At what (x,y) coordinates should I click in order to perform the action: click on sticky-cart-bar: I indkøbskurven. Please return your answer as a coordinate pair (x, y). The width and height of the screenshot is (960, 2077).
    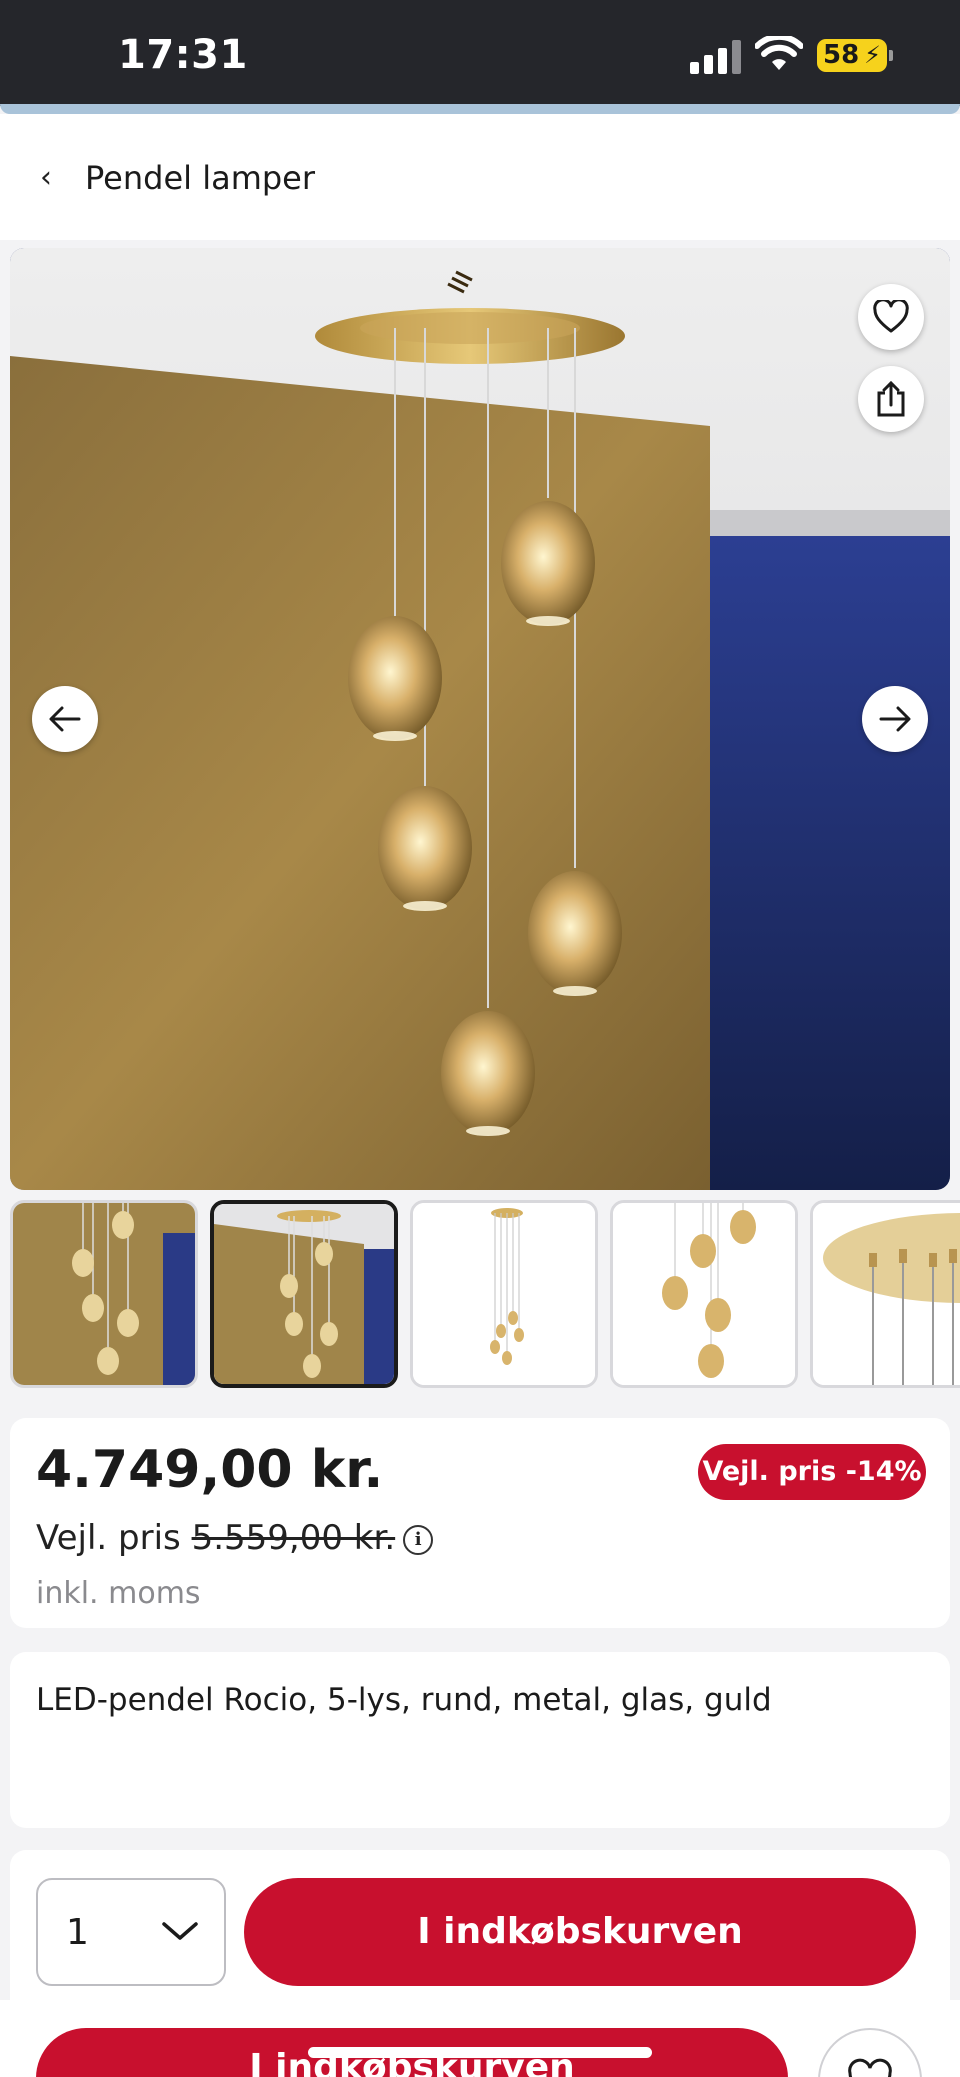
    Looking at the image, I should click on (480, 2038).